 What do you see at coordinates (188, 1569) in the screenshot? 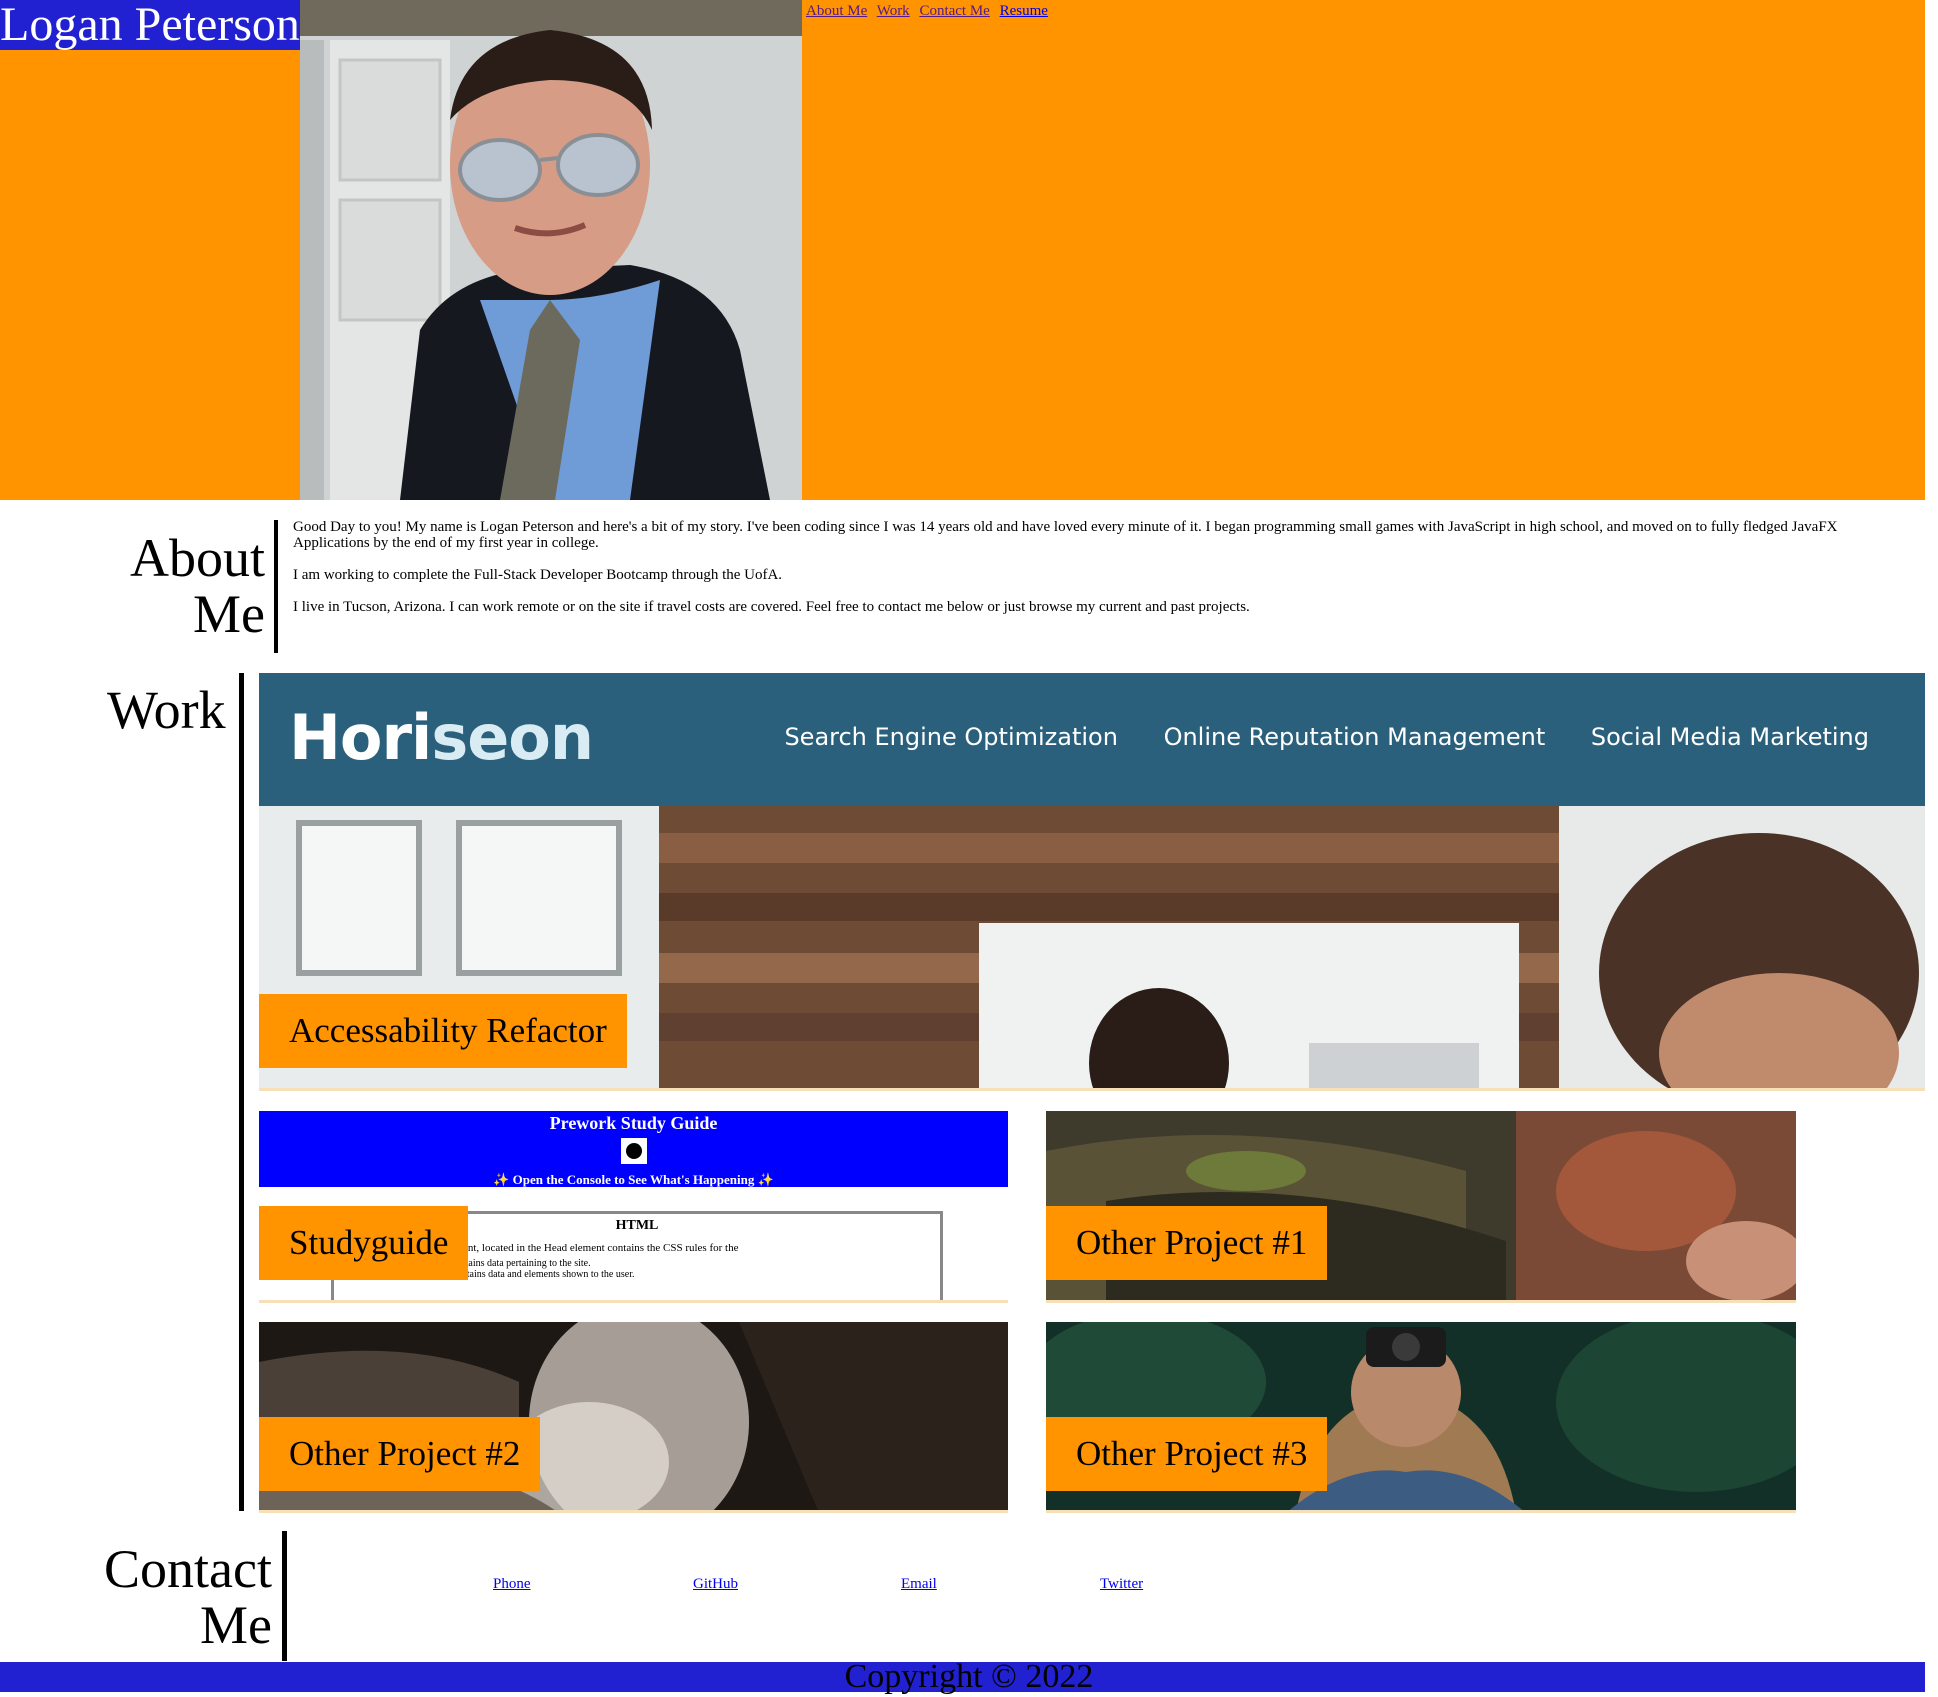
I see `contact-heading-line1: Contact` at bounding box center [188, 1569].